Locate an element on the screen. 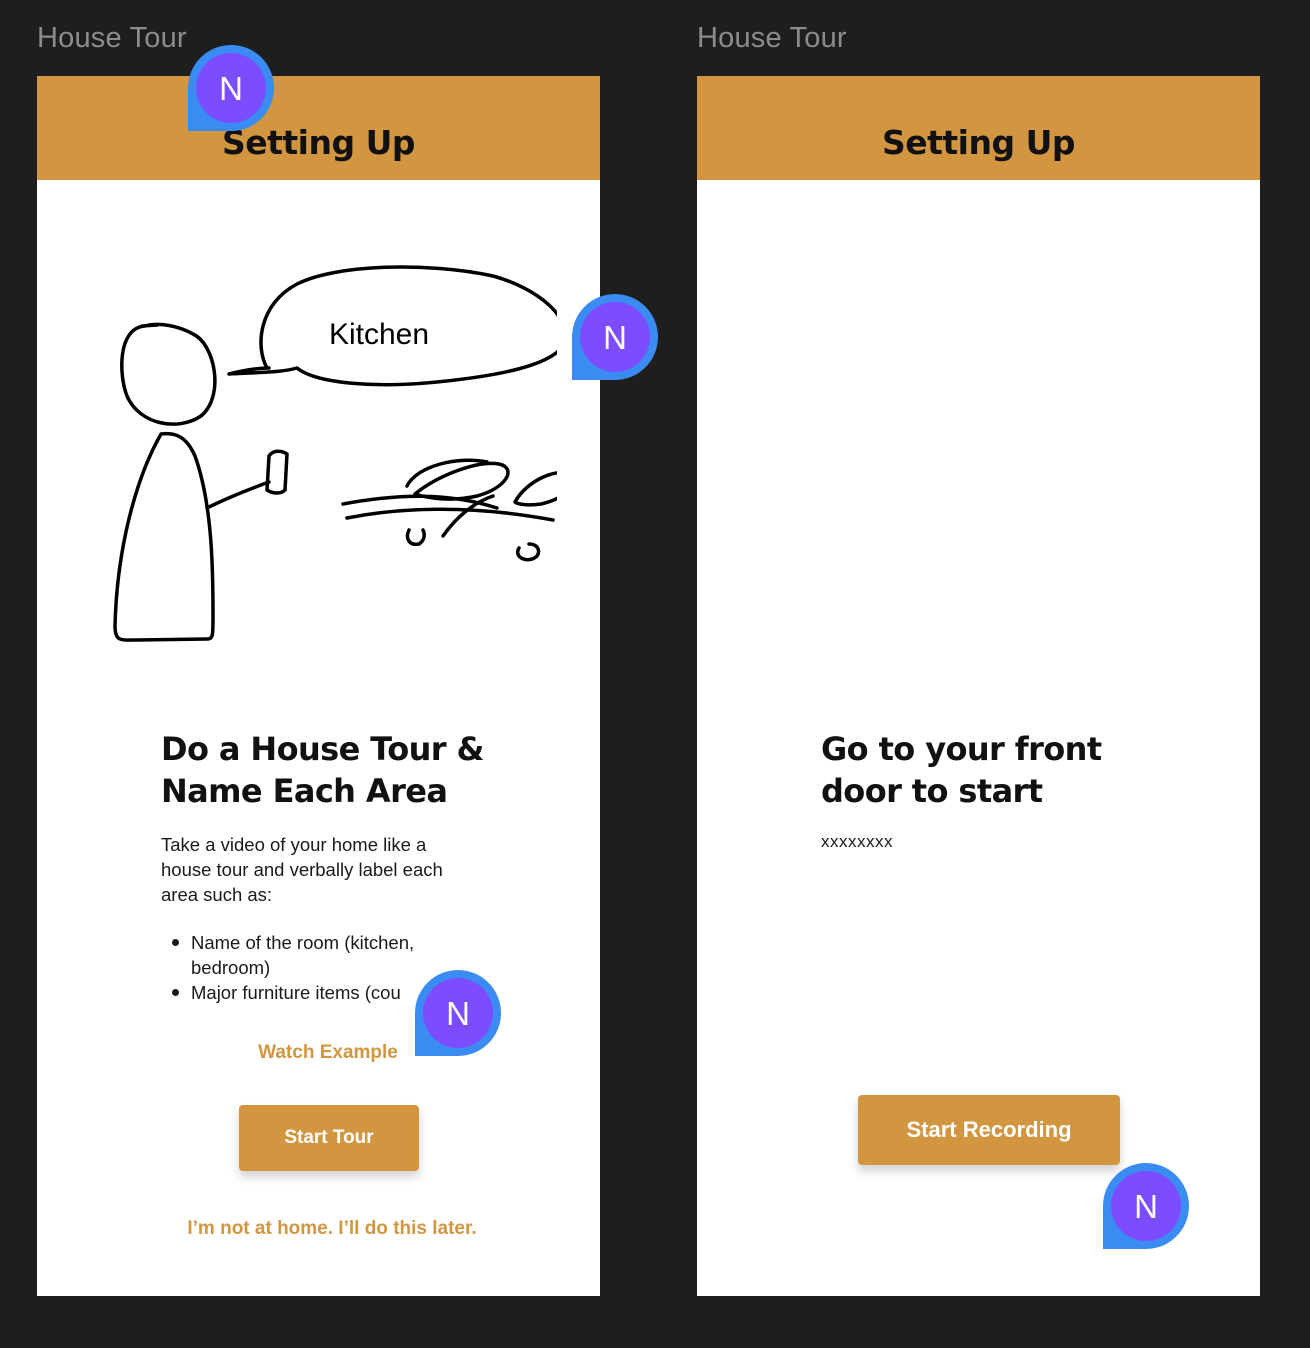  header-title: Setting Up is located at coordinates (978, 142).